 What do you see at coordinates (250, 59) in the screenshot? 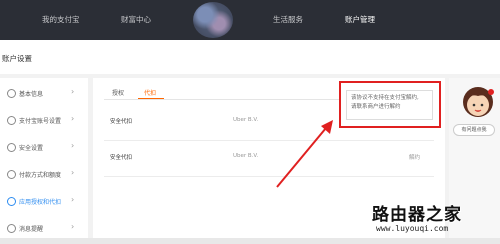
I see `page-title: 账户设置` at bounding box center [250, 59].